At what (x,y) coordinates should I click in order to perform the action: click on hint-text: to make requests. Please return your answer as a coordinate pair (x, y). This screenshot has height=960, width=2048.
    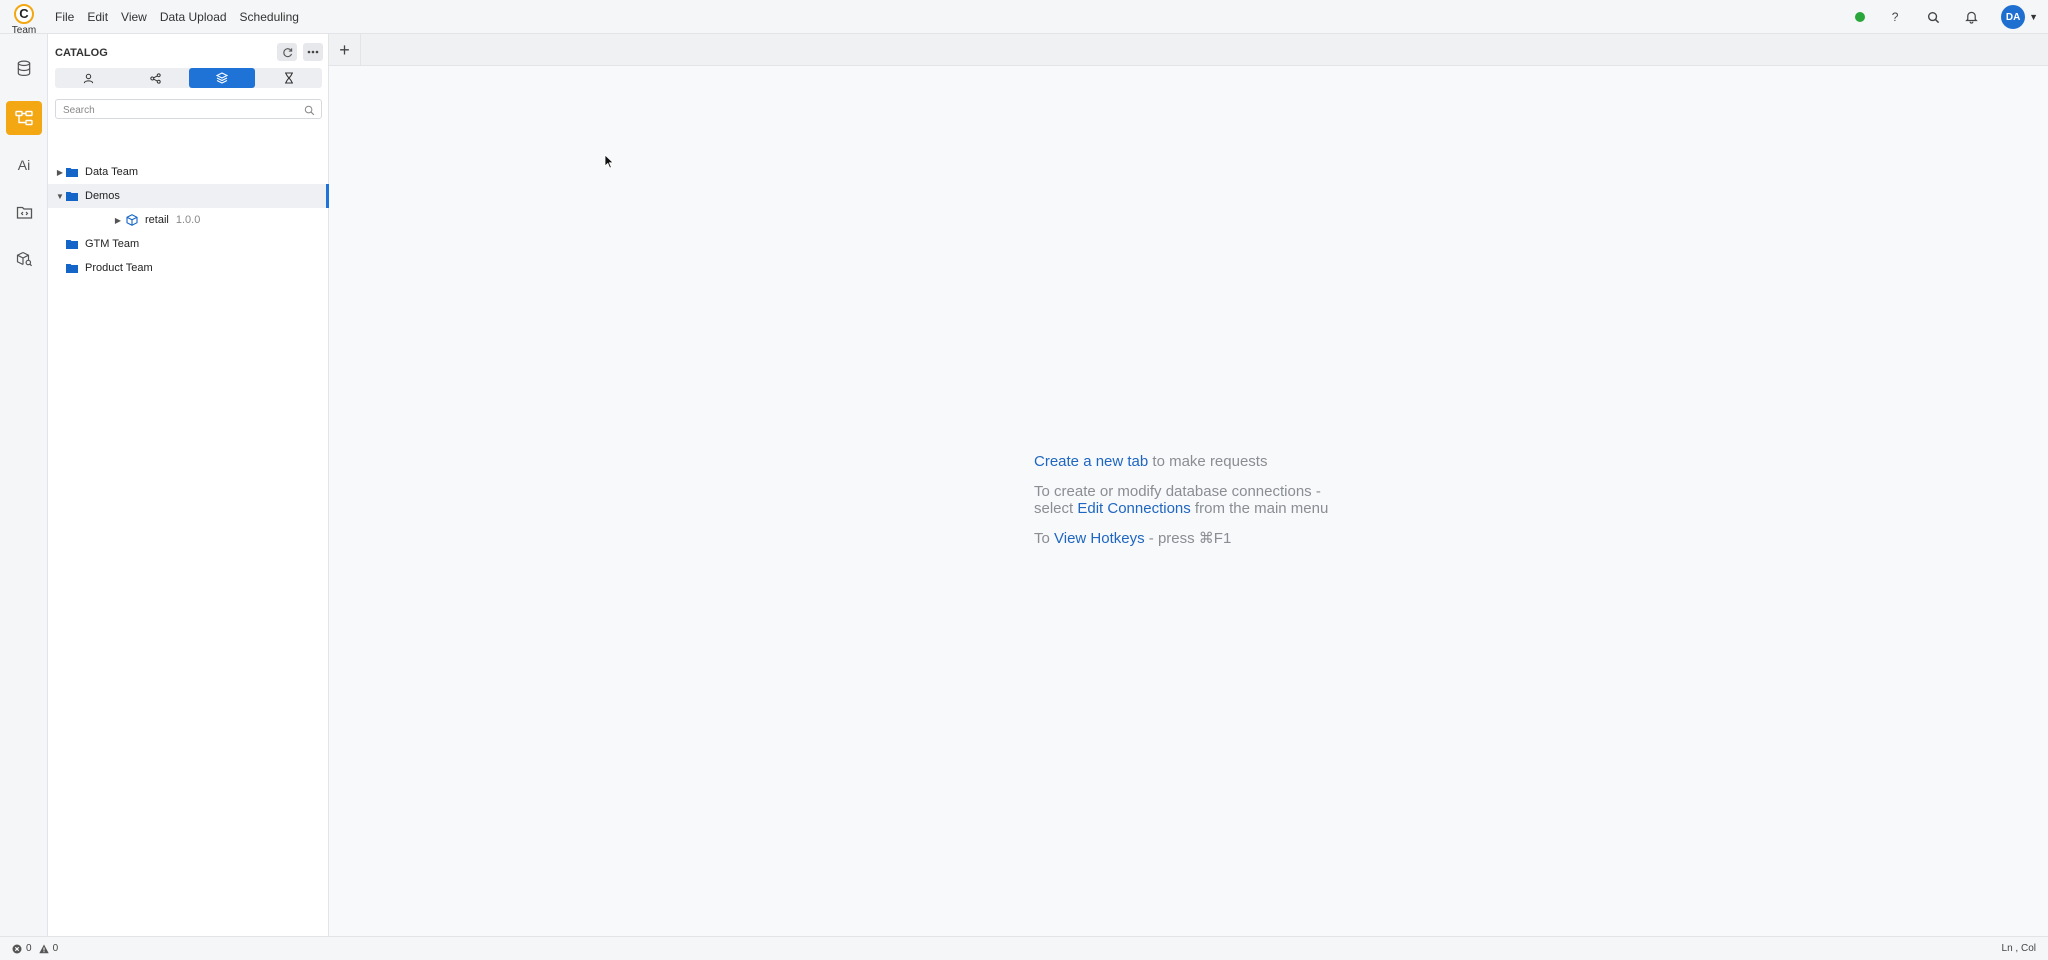
    Looking at the image, I should click on (1208, 461).